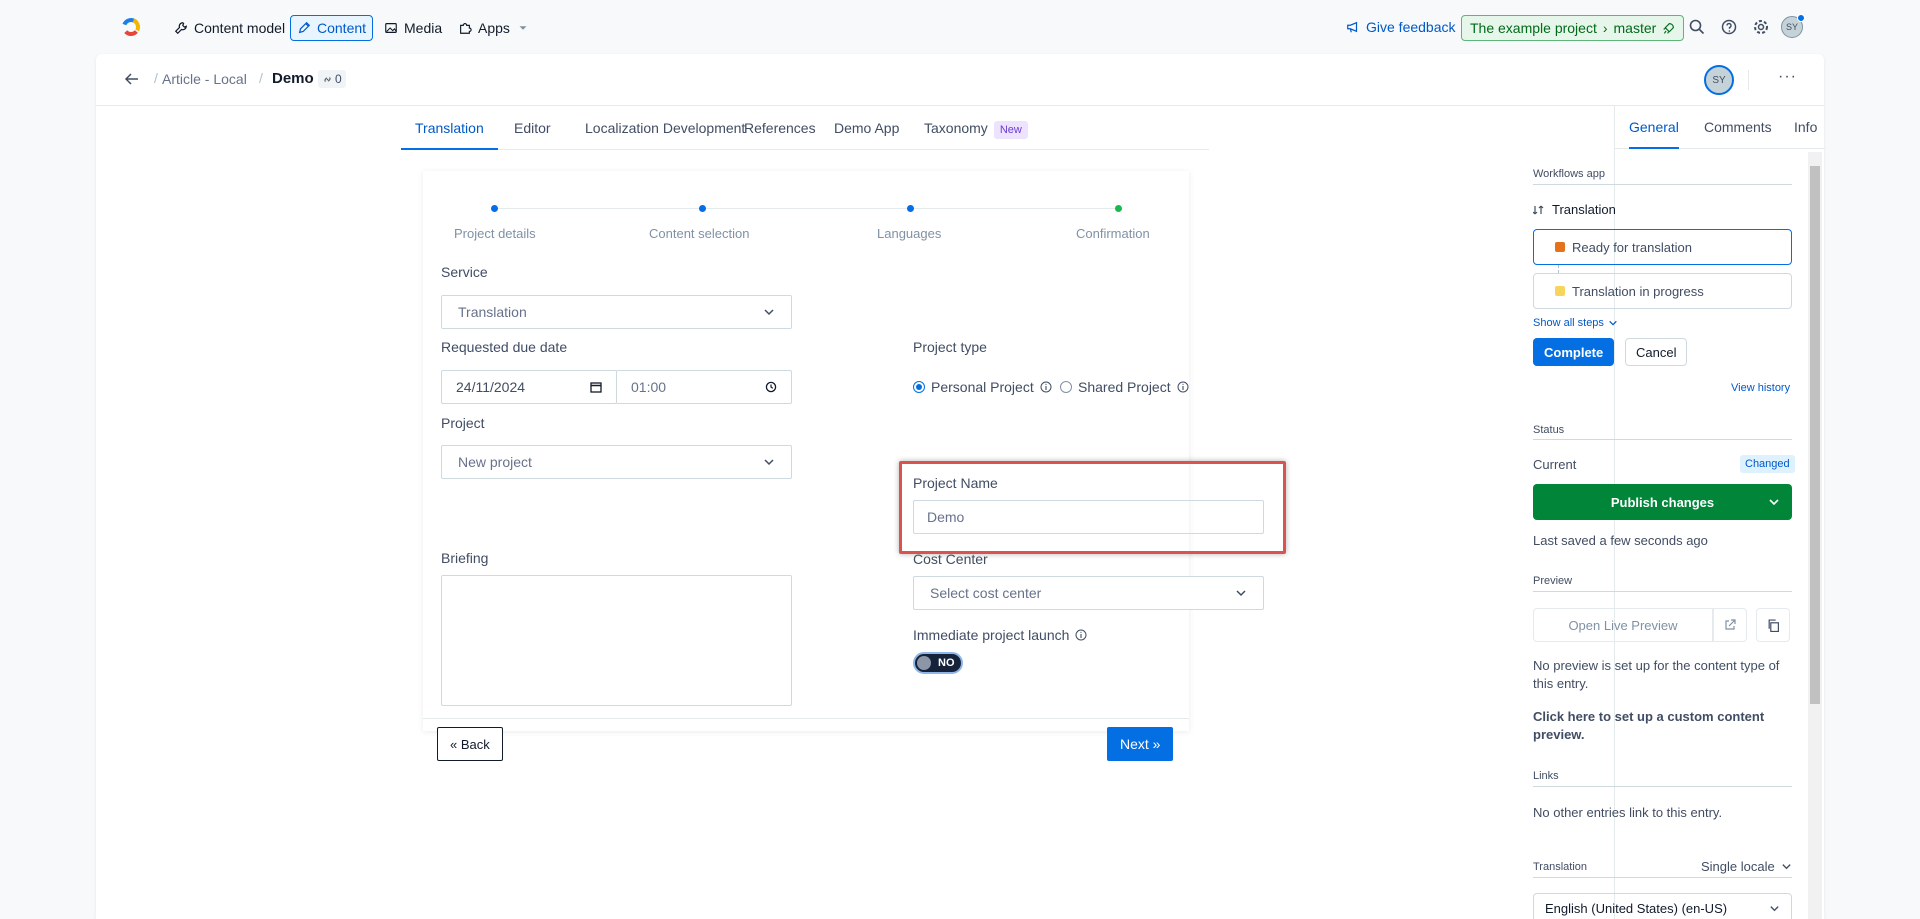 The height and width of the screenshot is (919, 1920). Describe the element at coordinates (1088, 517) in the screenshot. I see `project-name-input: Demo` at that location.